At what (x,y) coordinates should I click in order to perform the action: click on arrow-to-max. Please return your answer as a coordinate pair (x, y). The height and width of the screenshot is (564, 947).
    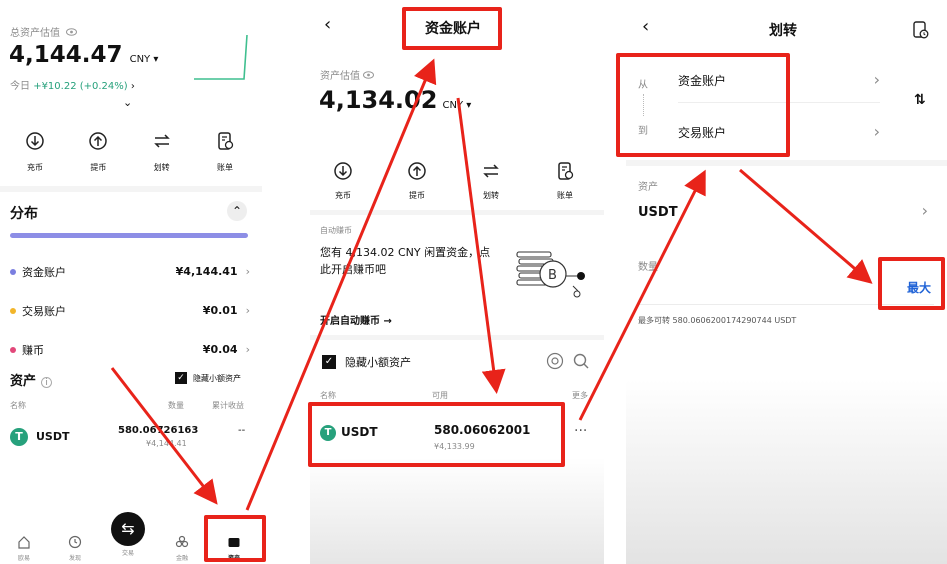
    Looking at the image, I should click on (806, 226).